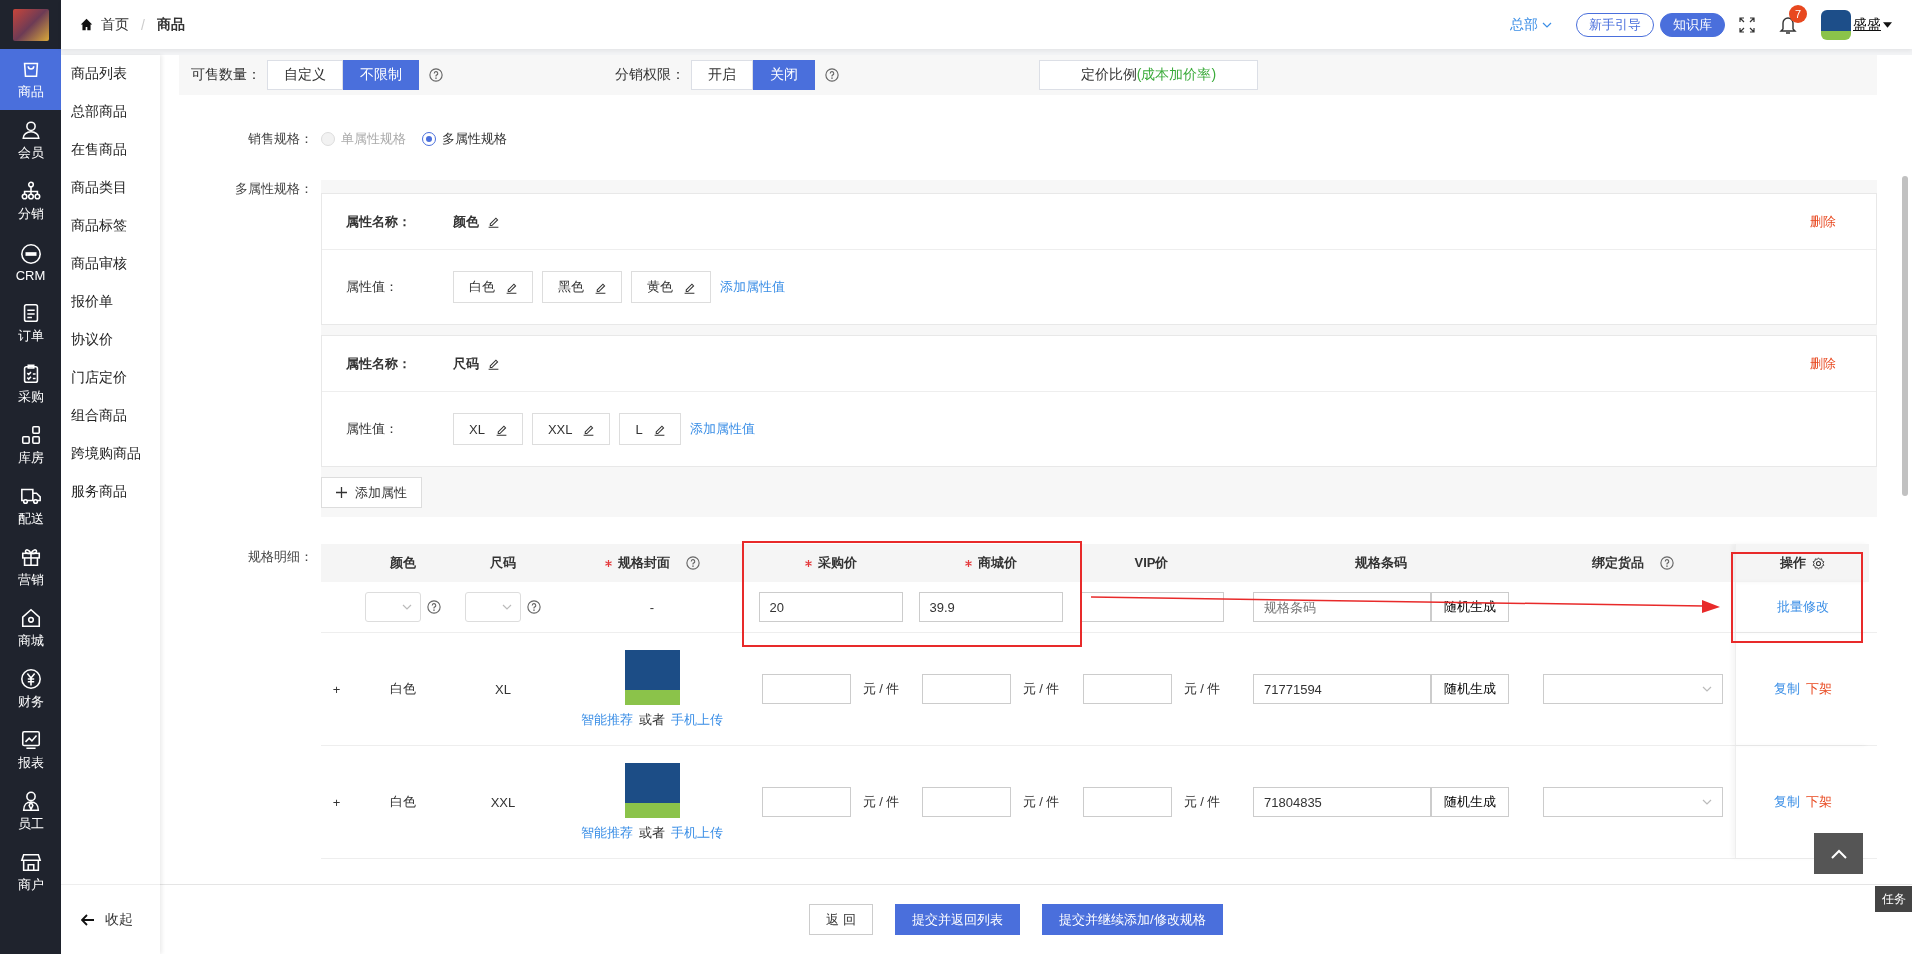 The width and height of the screenshot is (1912, 954). Describe the element at coordinates (30, 79) in the screenshot. I see `nav-item: 商品` at that location.